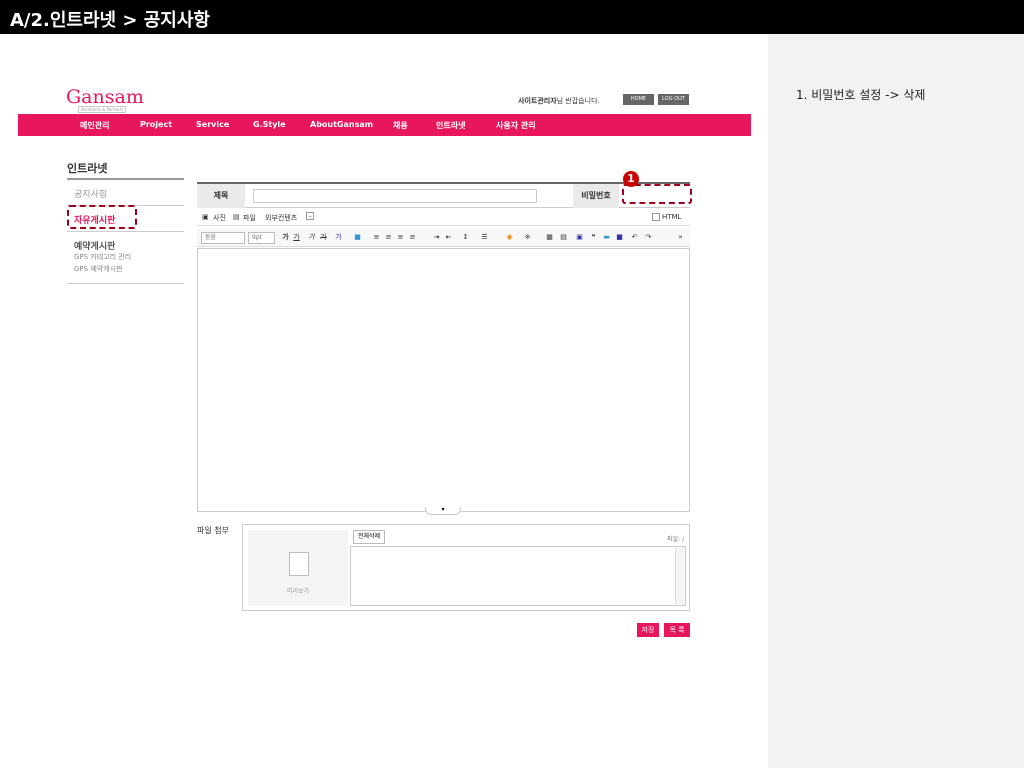 The width and height of the screenshot is (1024, 768). Describe the element at coordinates (102, 109) in the screenshot. I see `logo-subtitle: Architects & Partners` at that location.